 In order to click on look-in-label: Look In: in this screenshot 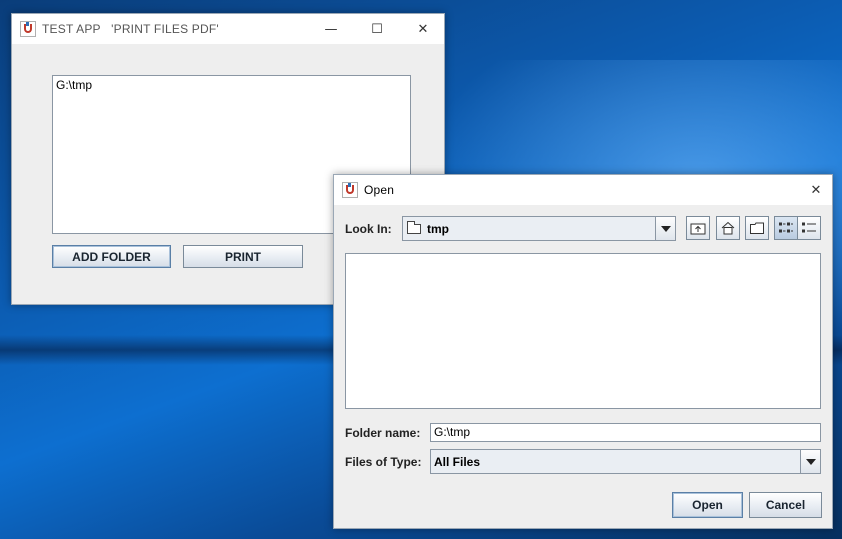, I will do `click(368, 229)`.